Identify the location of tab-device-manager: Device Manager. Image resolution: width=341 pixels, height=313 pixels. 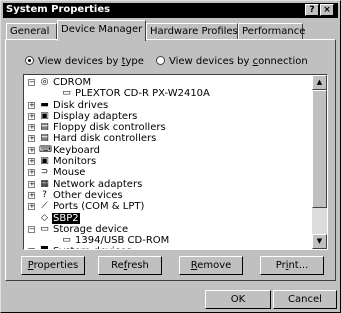
(101, 30).